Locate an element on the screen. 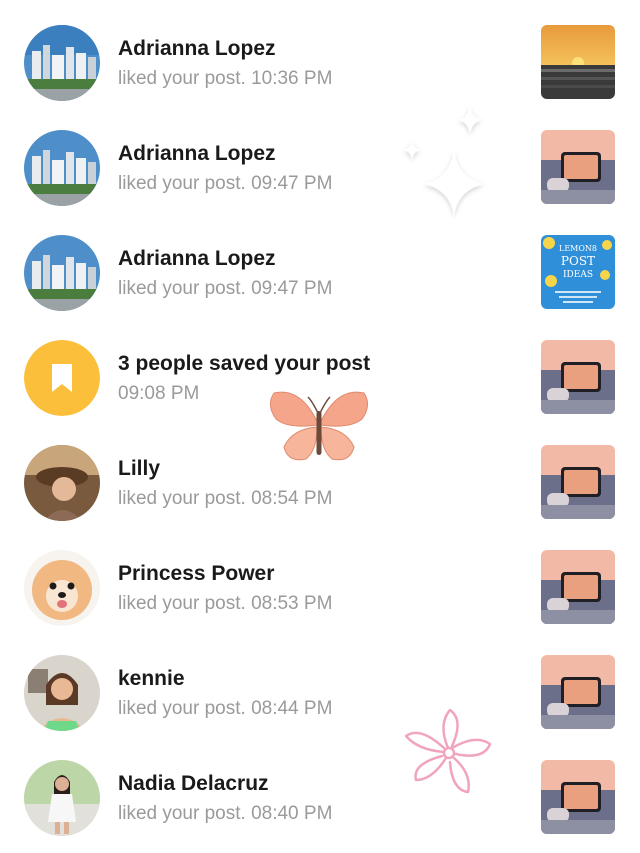  notification-title: Lilly is located at coordinates (225, 469).